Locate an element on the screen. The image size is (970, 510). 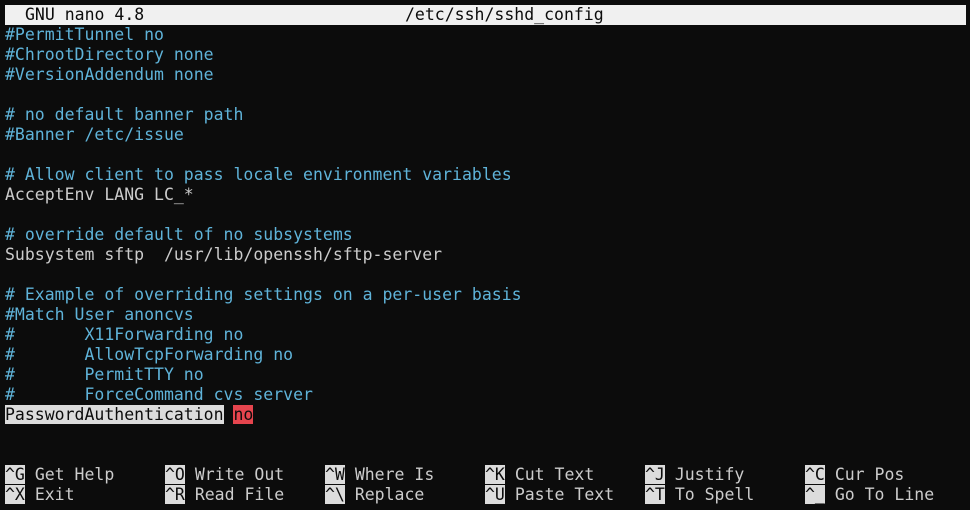
shortcut-replace: ^\ Replace is located at coordinates (374, 495).